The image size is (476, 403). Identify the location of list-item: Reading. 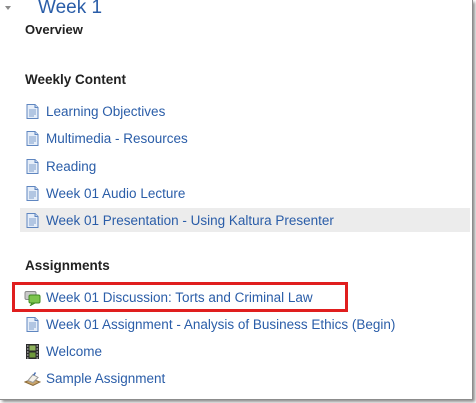
(58, 166).